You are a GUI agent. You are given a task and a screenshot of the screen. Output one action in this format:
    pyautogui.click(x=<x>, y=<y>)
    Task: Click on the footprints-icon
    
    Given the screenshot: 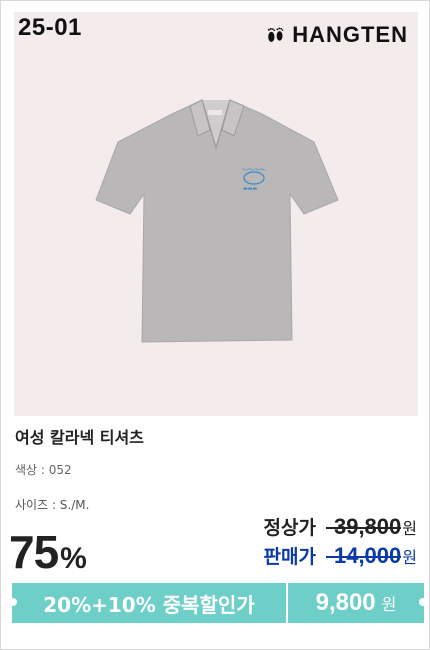 What is the action you would take?
    pyautogui.click(x=276, y=34)
    